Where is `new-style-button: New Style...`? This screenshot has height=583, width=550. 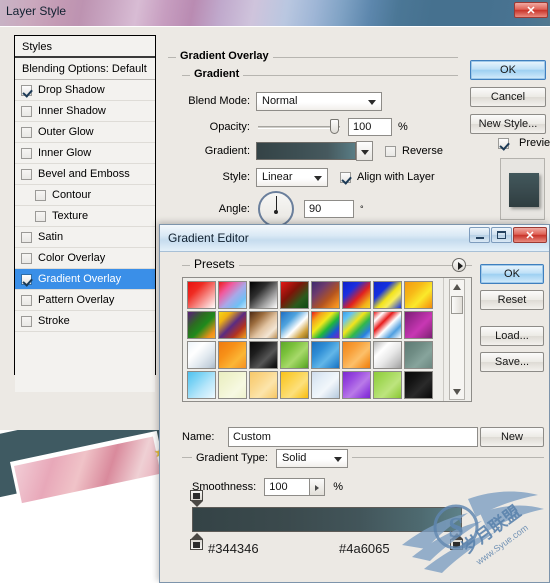
new-style-button: New Style... is located at coordinates (508, 124).